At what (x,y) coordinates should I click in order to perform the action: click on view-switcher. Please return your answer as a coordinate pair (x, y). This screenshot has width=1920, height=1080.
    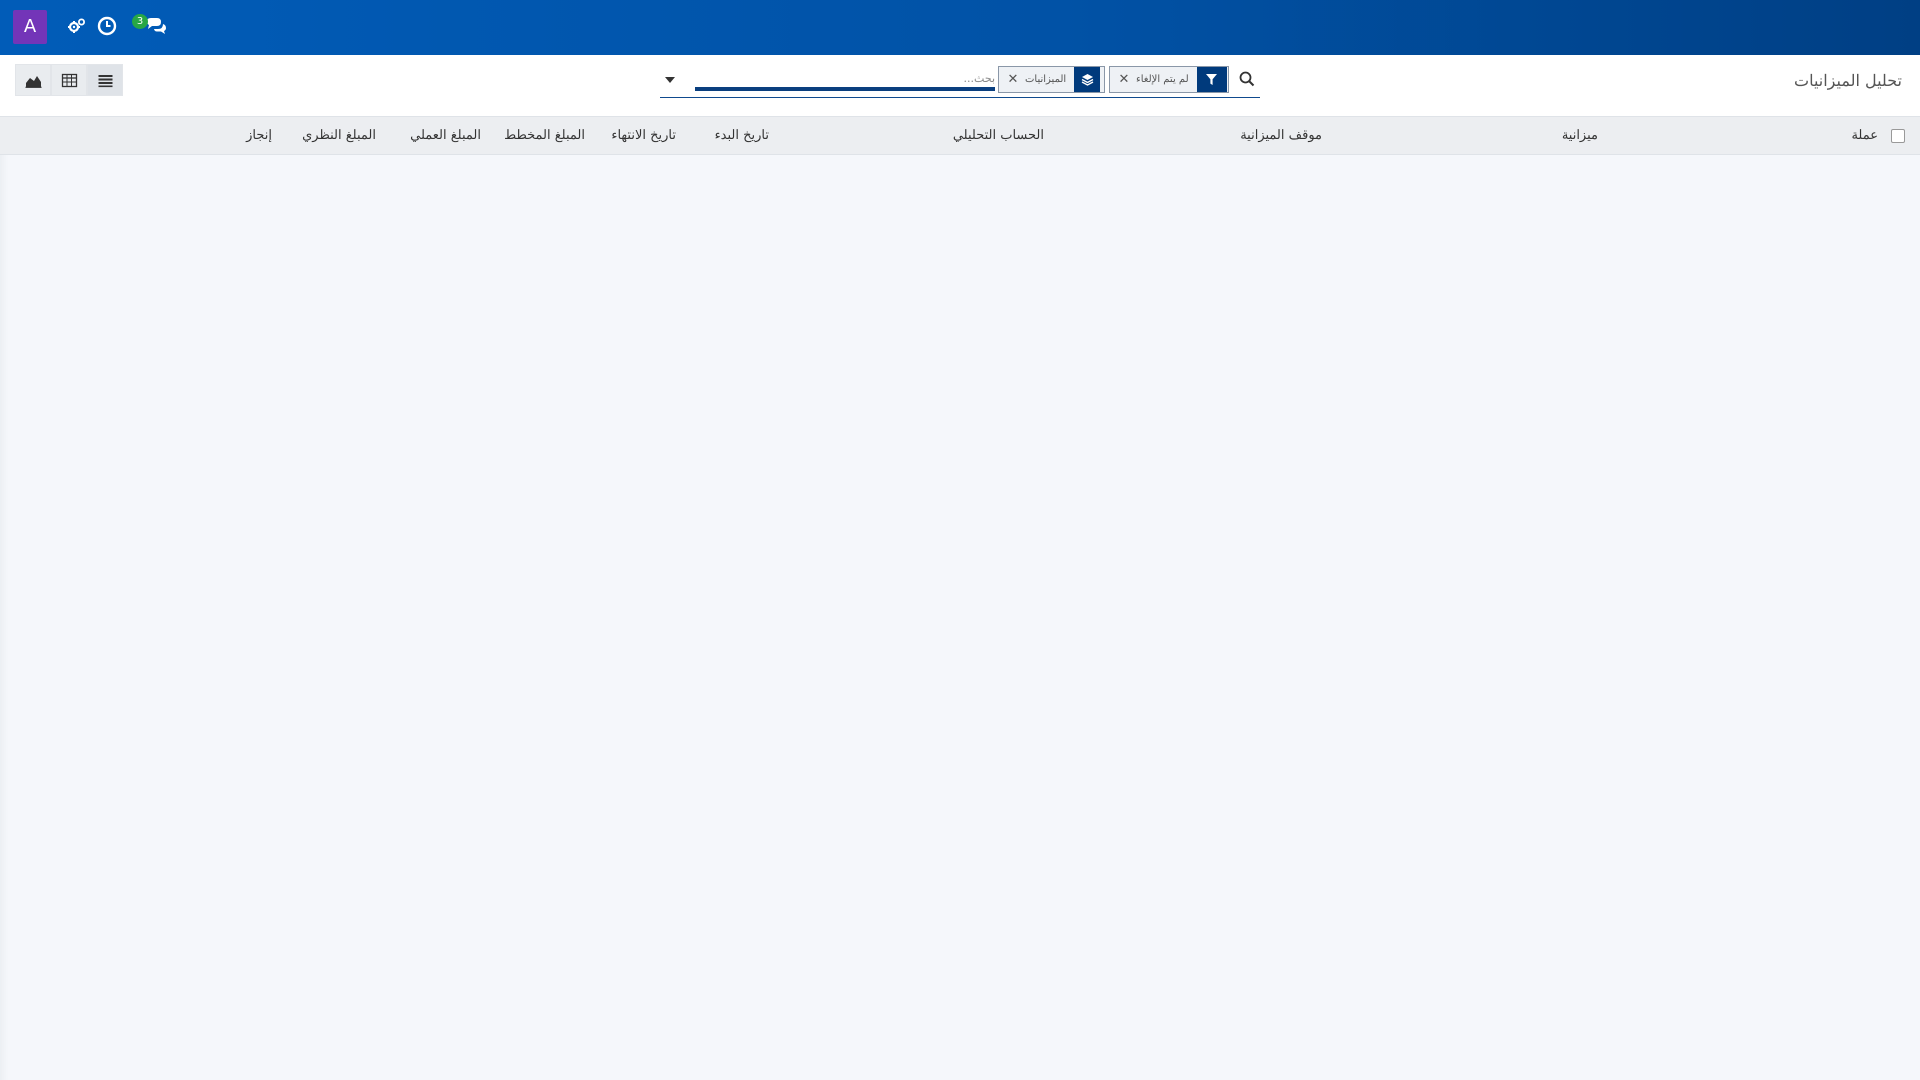
    Looking at the image, I should click on (69, 80).